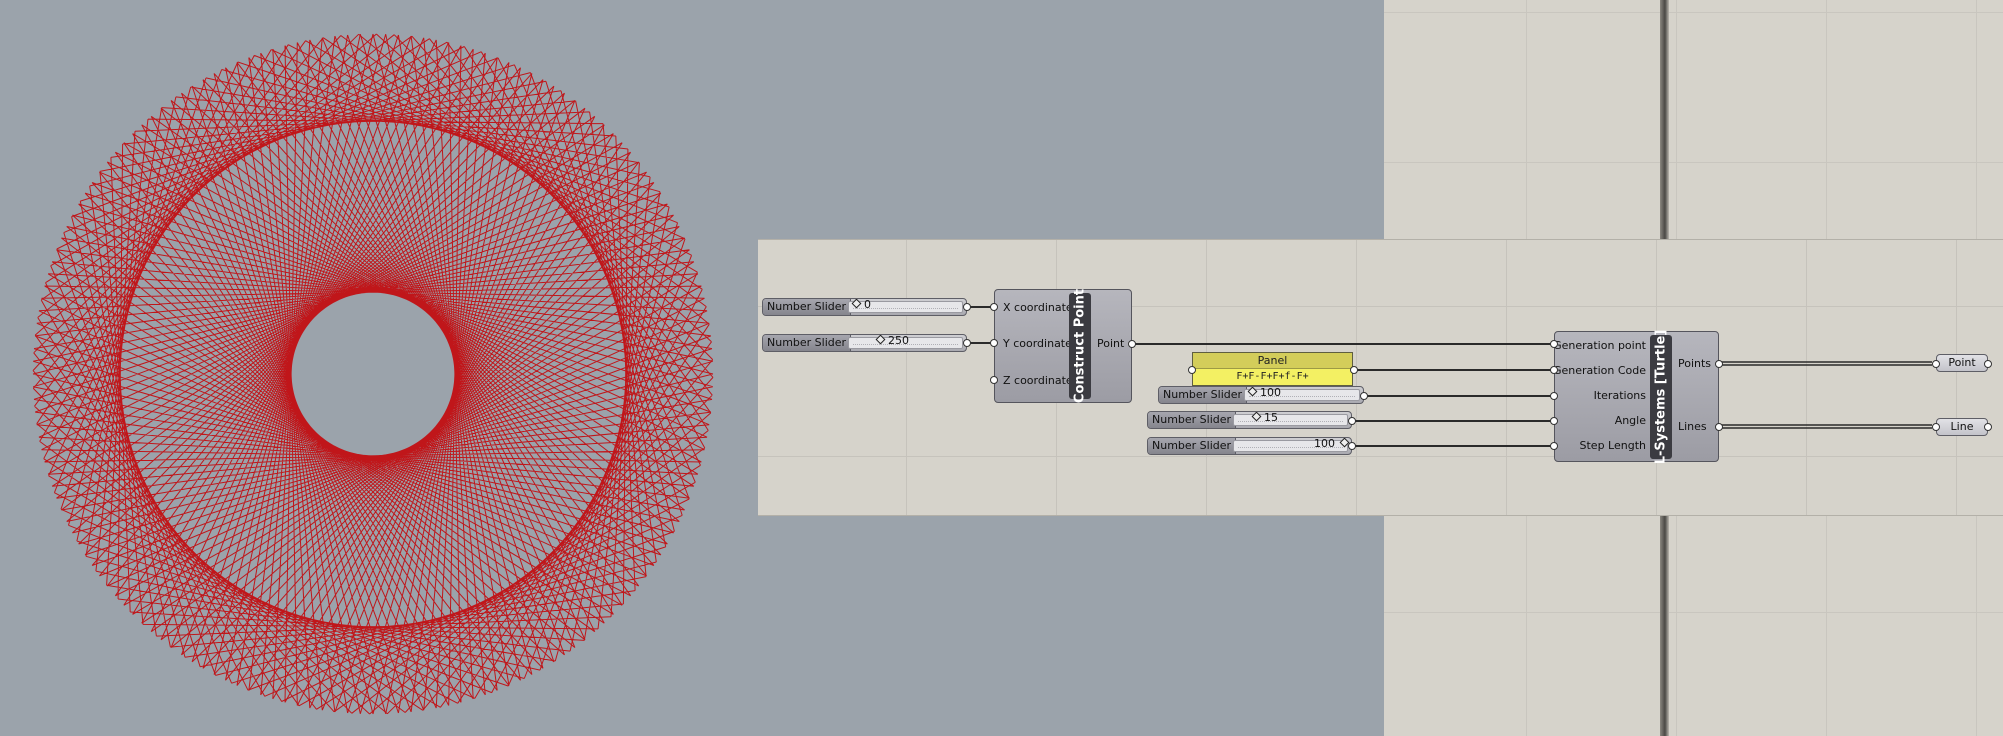 This screenshot has height=736, width=2003. I want to click on line-param: Line, so click(1962, 427).